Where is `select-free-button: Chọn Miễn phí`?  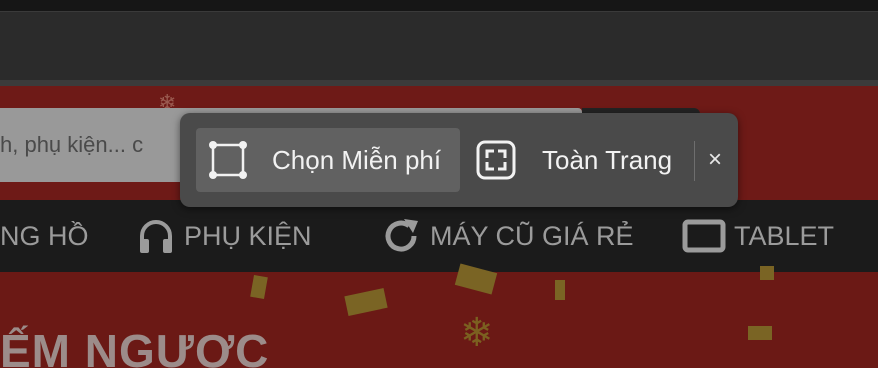
select-free-button: Chọn Miễn phí is located at coordinates (328, 160).